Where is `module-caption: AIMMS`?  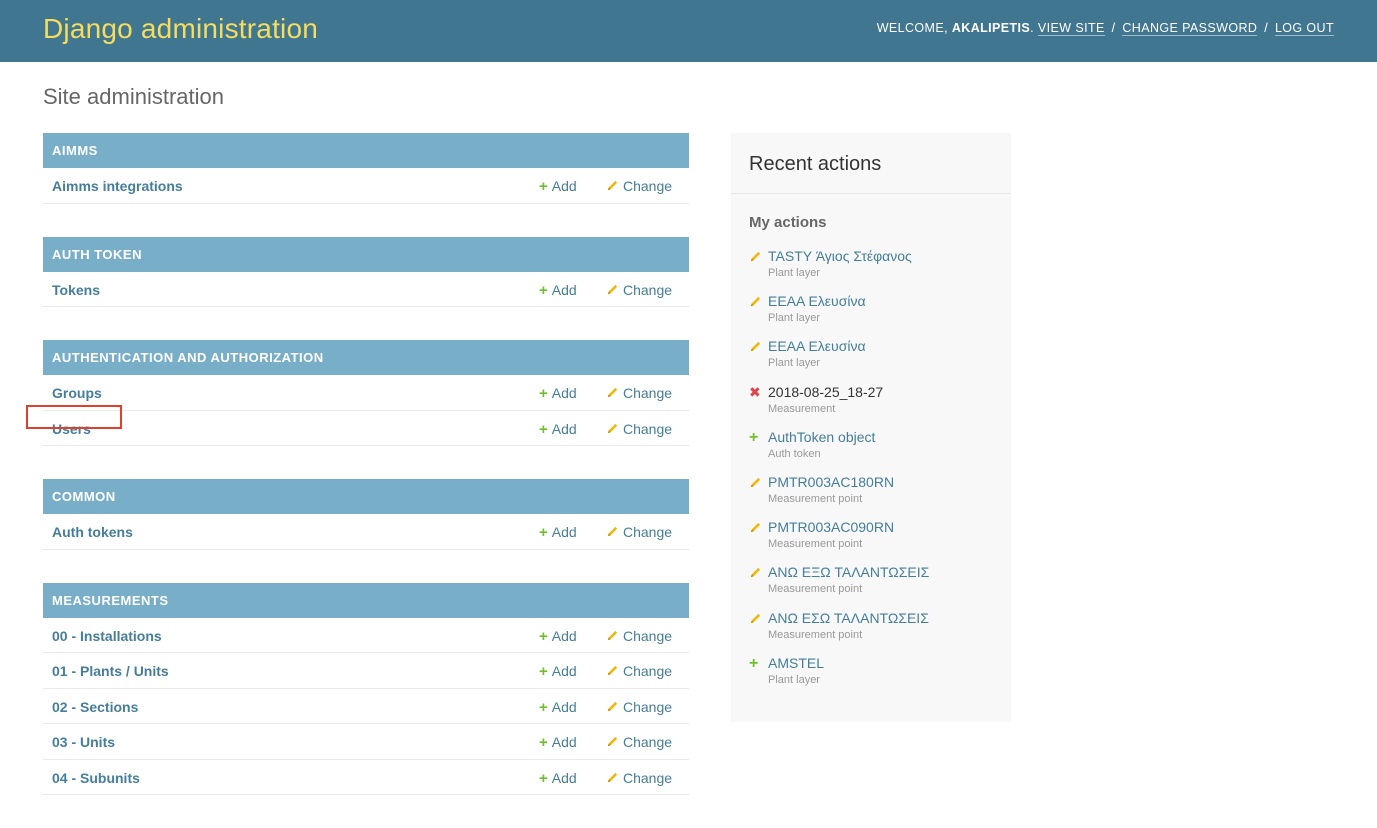
module-caption: AIMMS is located at coordinates (366, 150).